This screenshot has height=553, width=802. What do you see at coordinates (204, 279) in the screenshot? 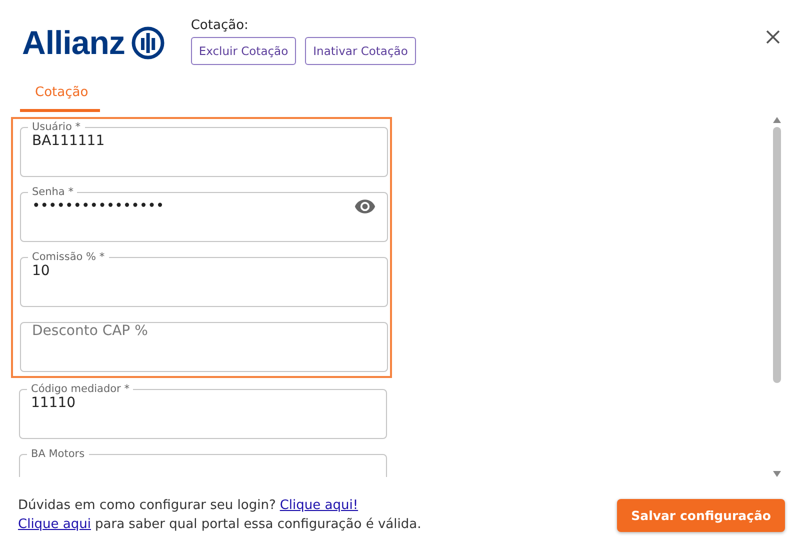
I see `input-field: Comissão % * 10` at bounding box center [204, 279].